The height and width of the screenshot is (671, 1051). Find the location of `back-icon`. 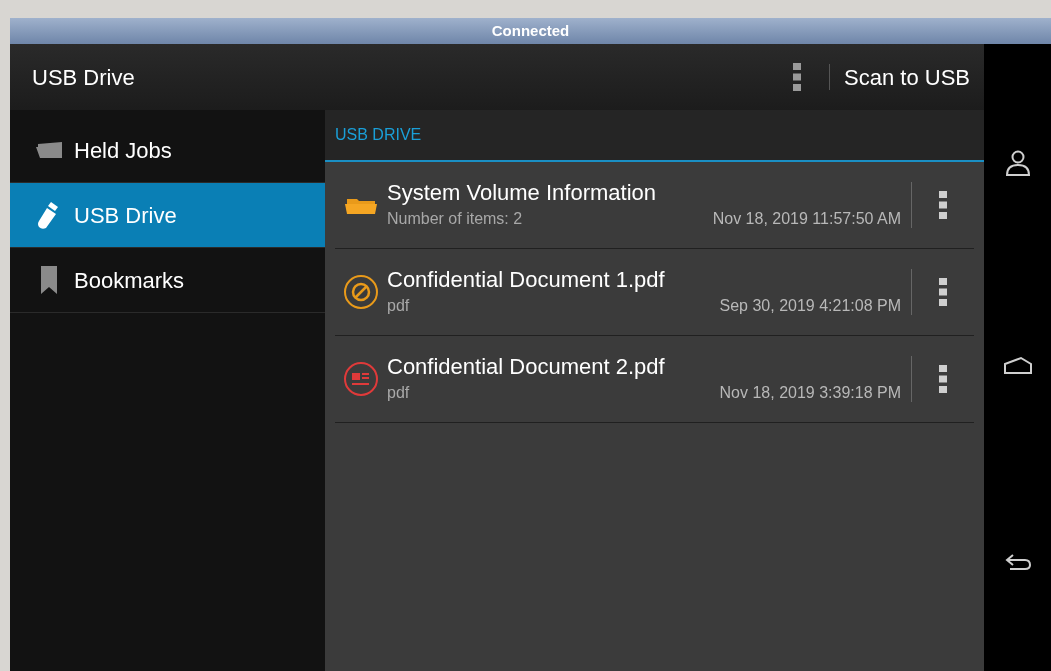

back-icon is located at coordinates (1017, 562).